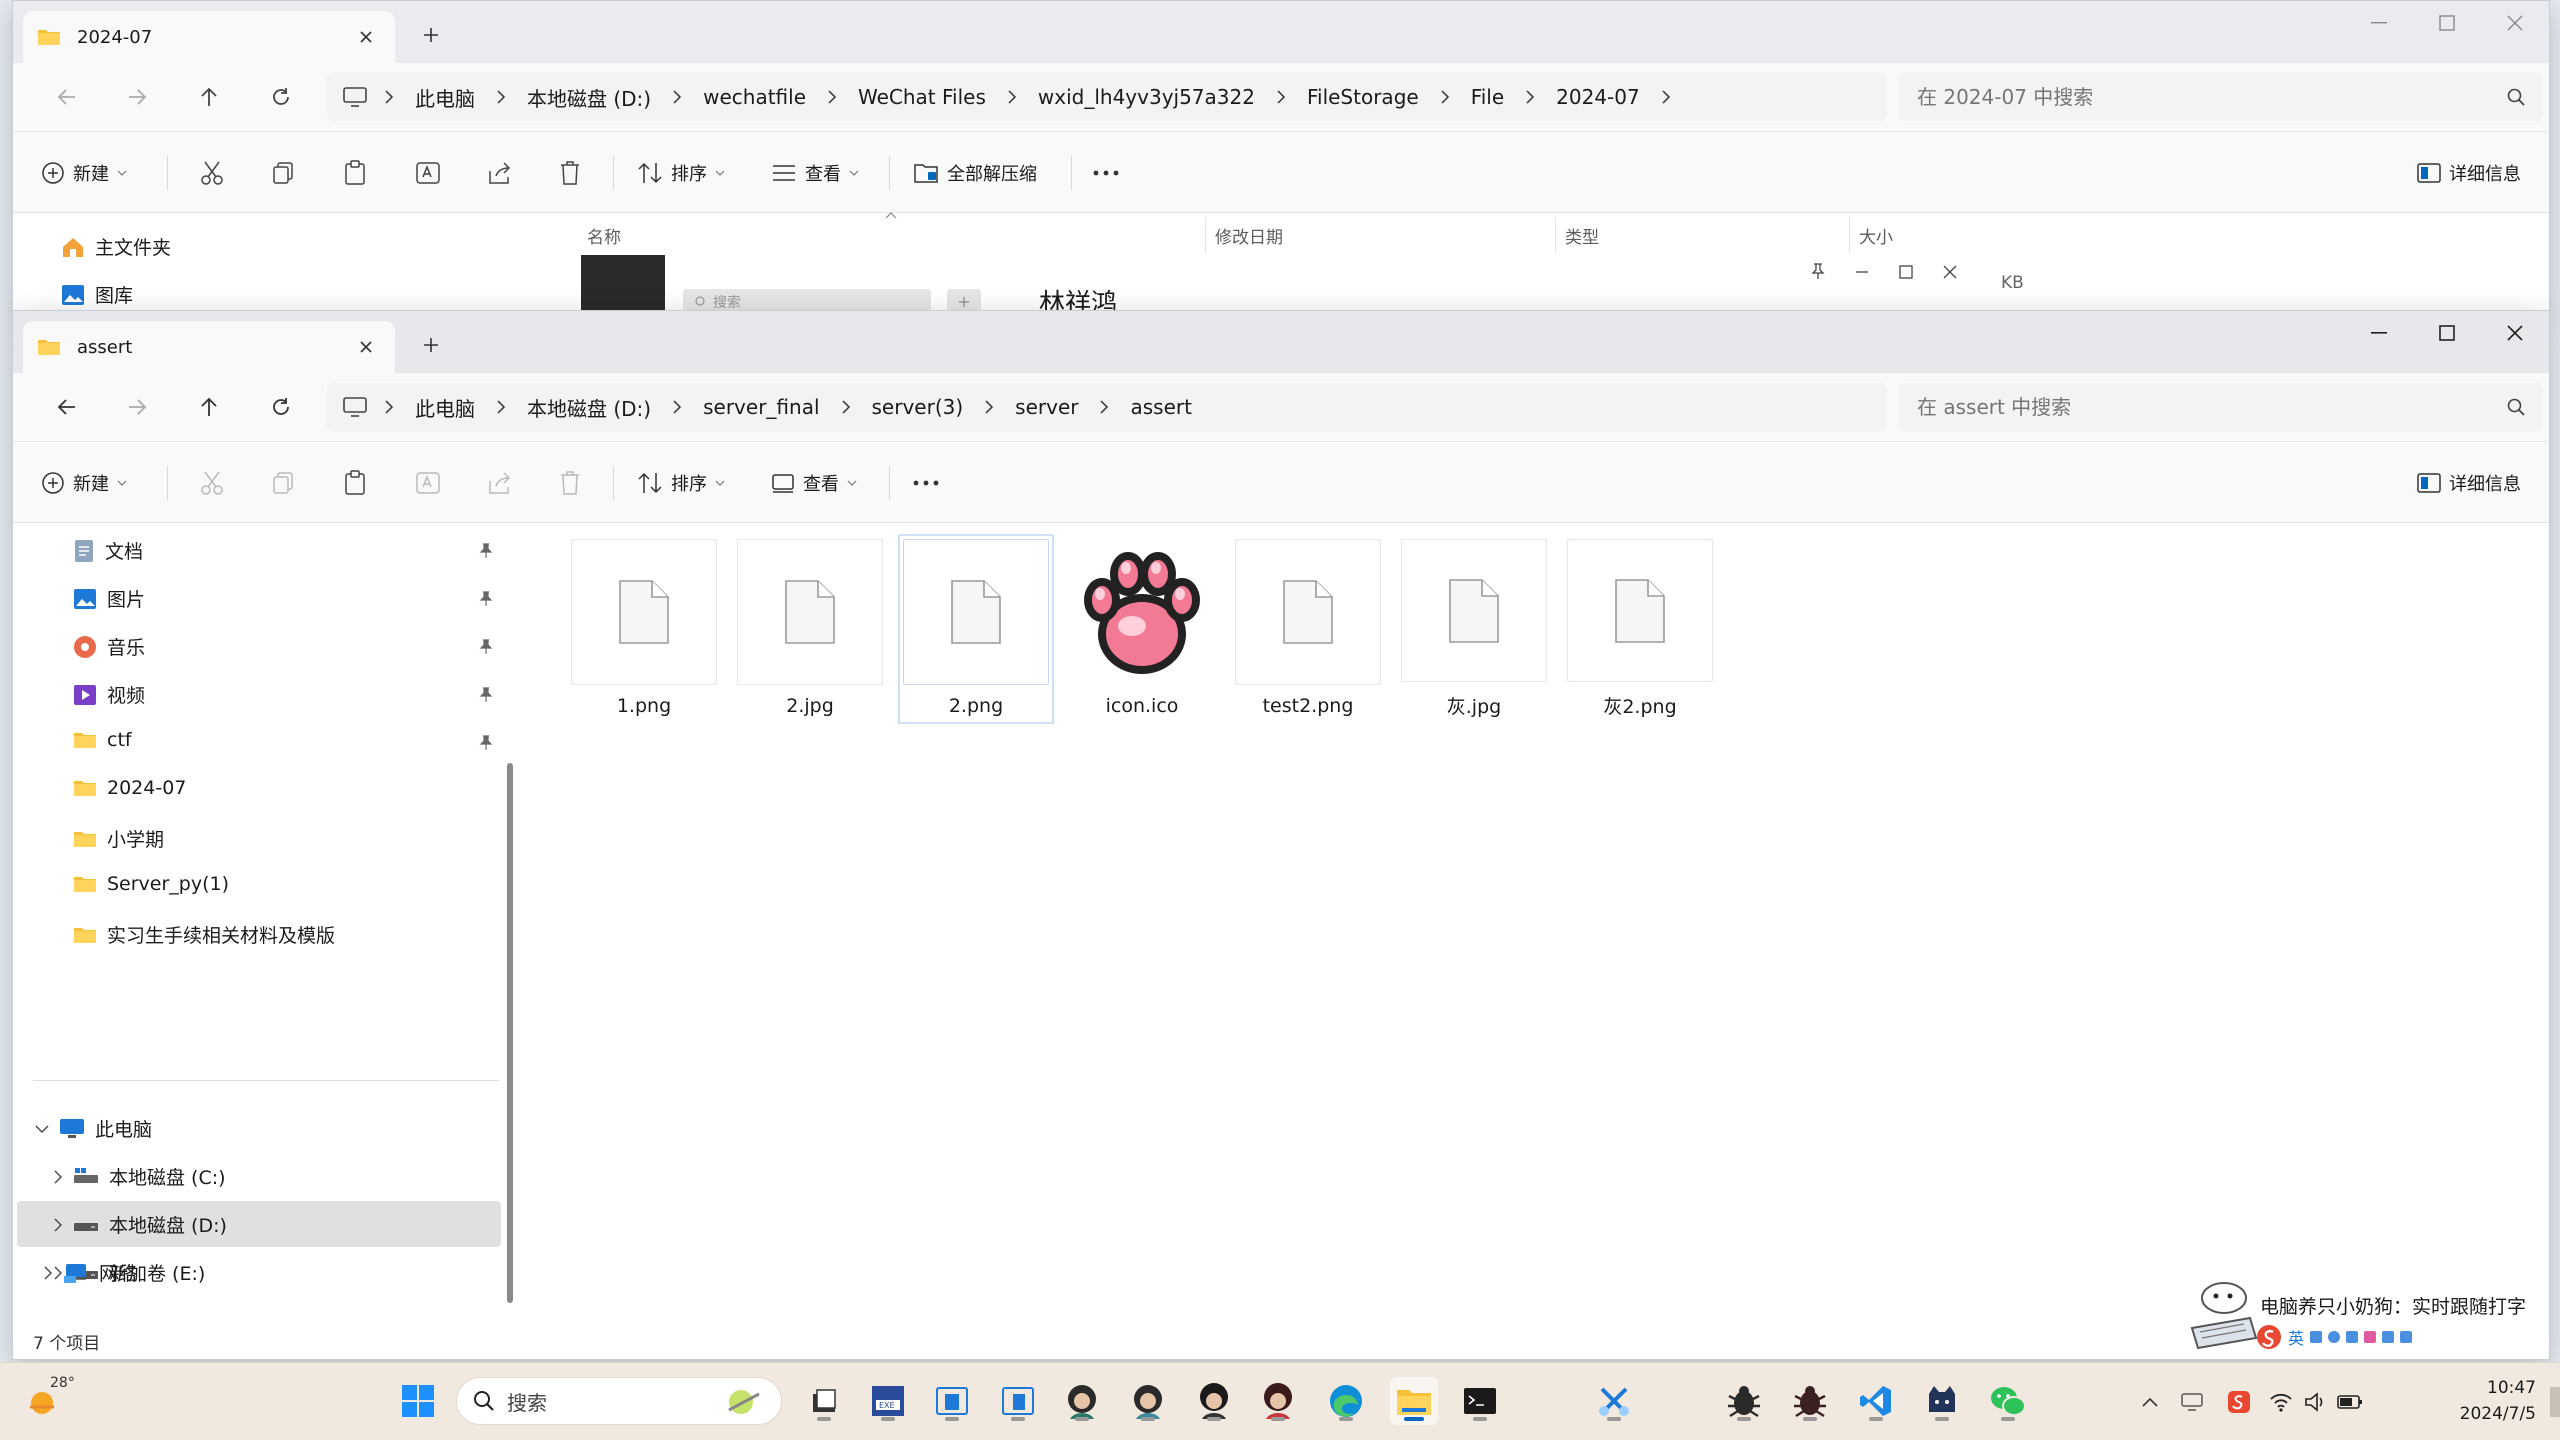  What do you see at coordinates (644, 629) in the screenshot?
I see `file-item: 1.png` at bounding box center [644, 629].